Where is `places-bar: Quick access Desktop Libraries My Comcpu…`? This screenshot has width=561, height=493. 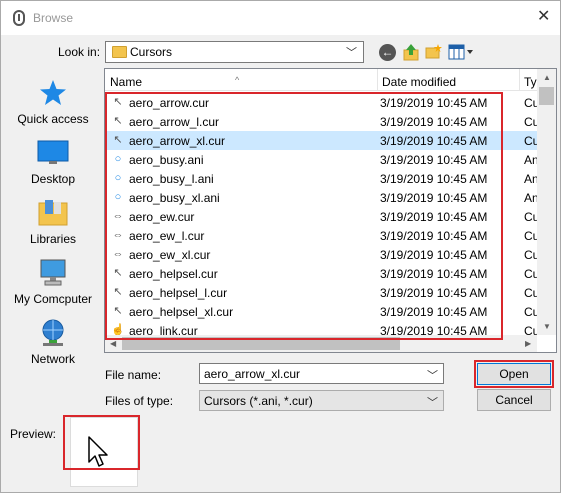
places-bar: Quick access Desktop Libraries My Comcpu… is located at coordinates (53, 259).